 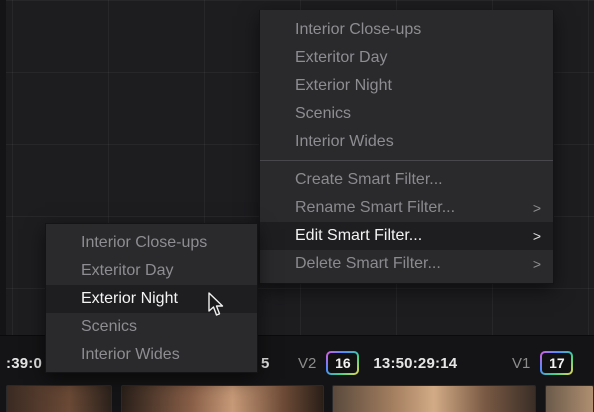 I want to click on menu-item-filter: Interior Close-ups, so click(x=406, y=30).